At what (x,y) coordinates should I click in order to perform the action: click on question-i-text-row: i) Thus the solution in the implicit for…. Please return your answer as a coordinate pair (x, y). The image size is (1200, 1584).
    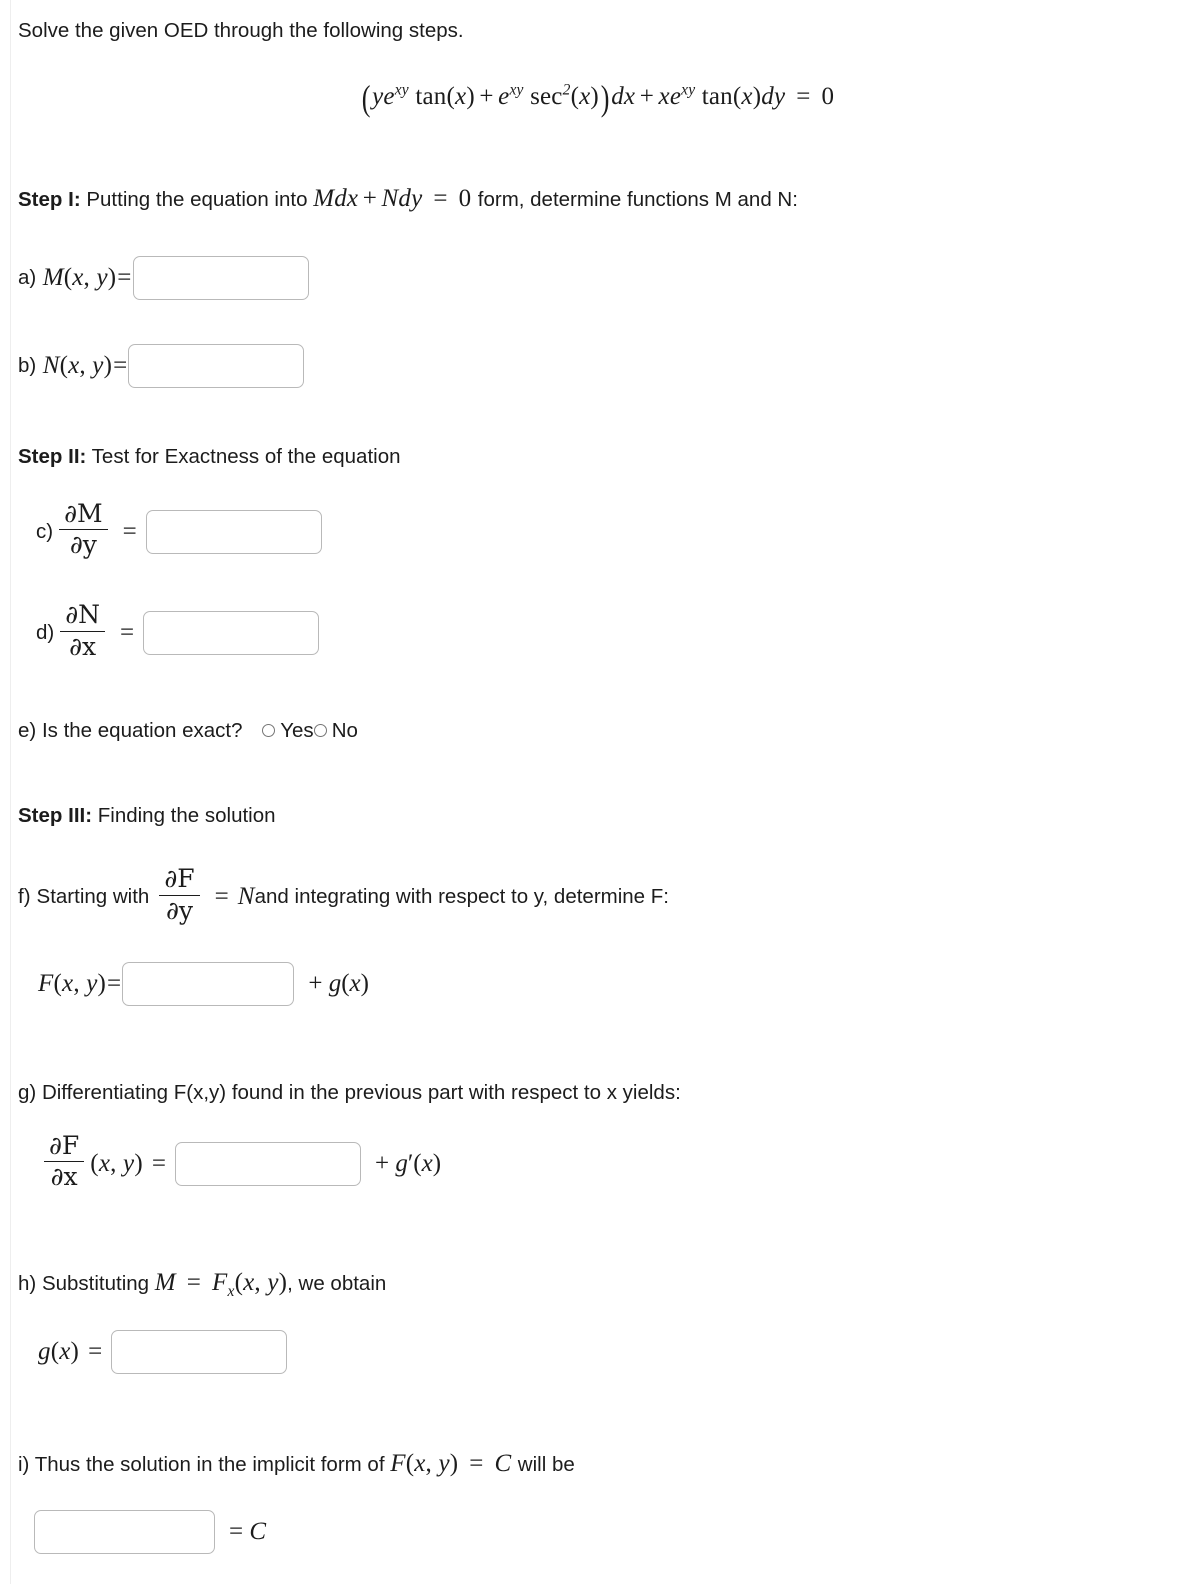
    Looking at the image, I should click on (597, 1464).